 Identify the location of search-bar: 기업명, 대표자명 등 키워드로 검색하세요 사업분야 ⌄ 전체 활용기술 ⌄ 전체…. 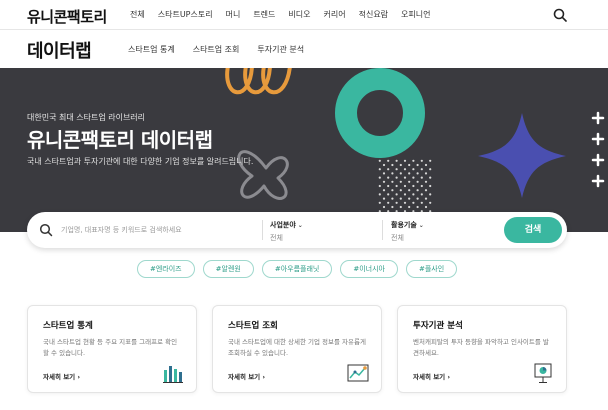
(297, 230).